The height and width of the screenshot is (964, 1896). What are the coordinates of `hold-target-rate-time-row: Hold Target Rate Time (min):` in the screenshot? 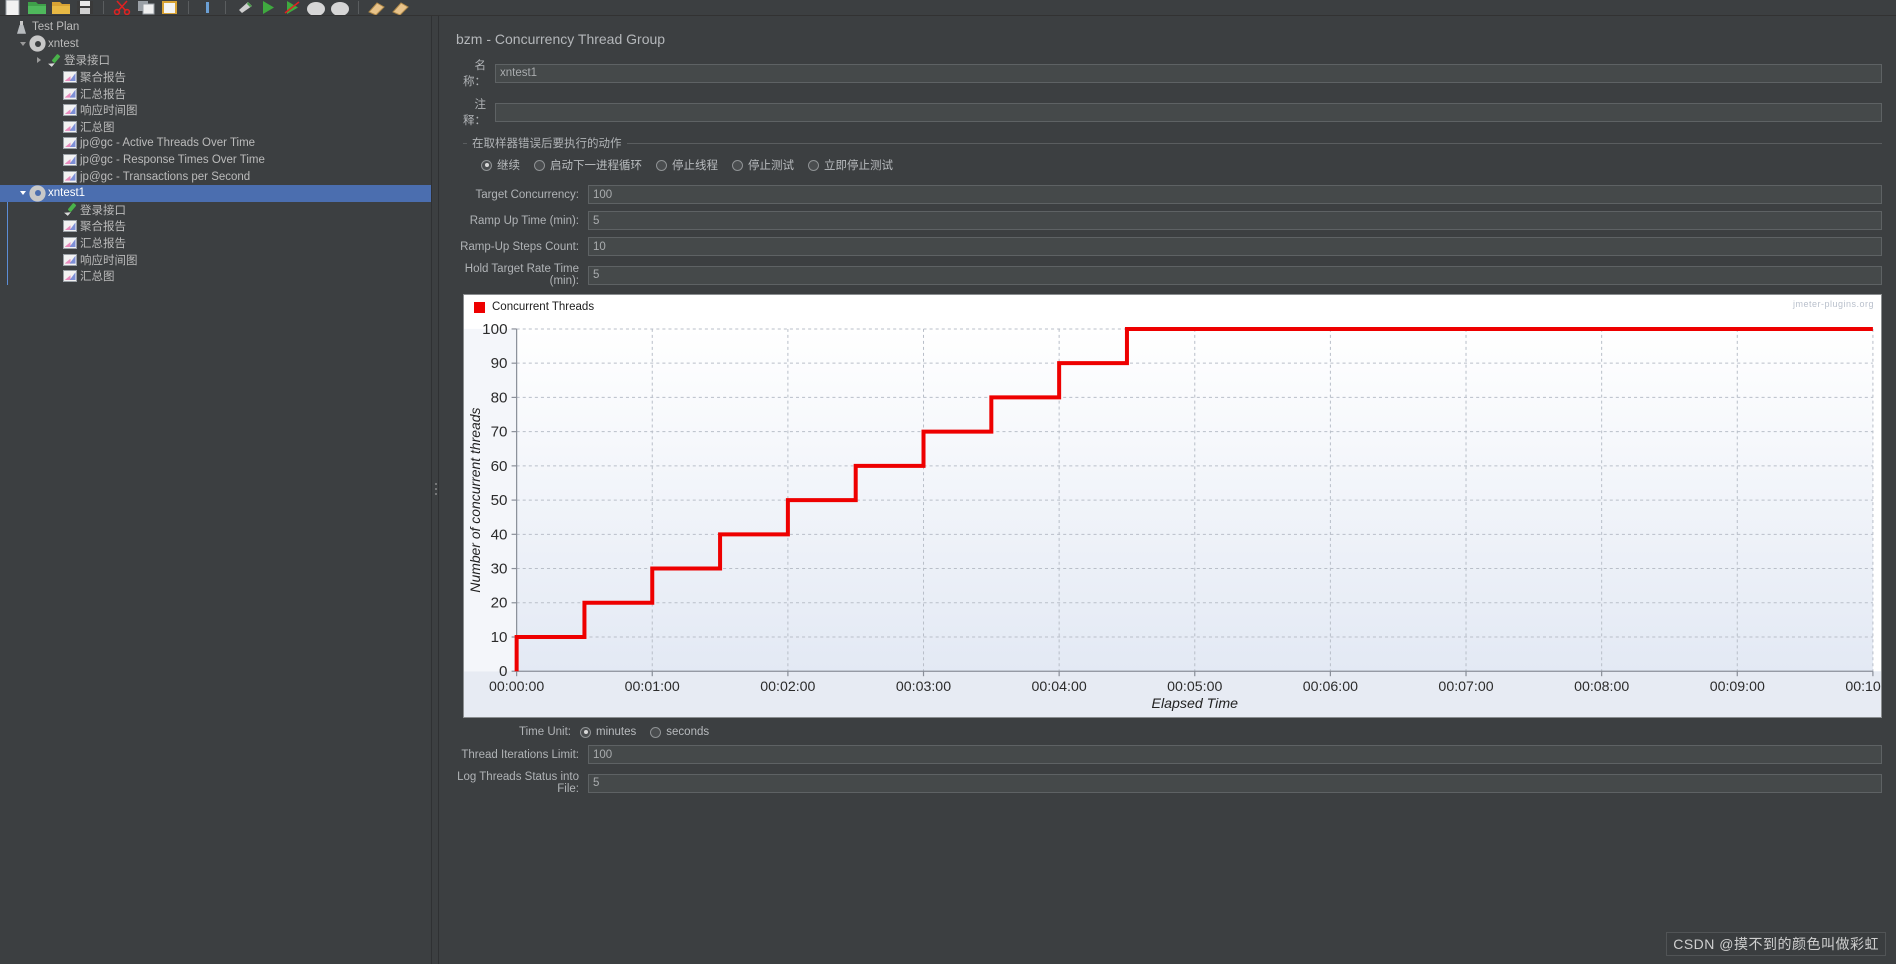 It's located at (1167, 275).